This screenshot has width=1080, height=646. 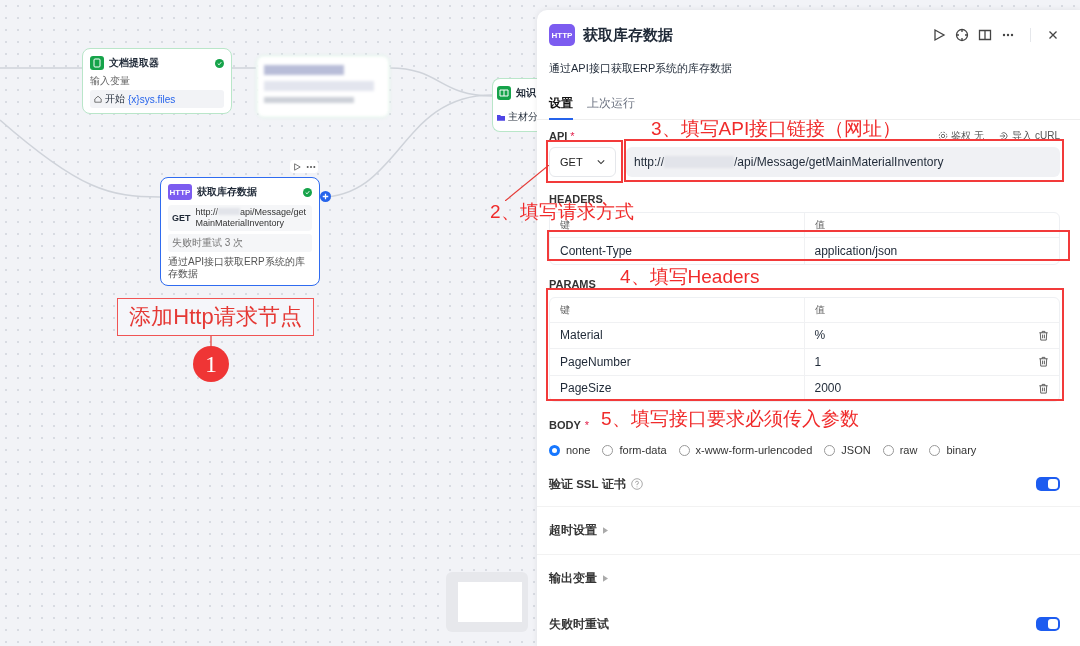 I want to click on params-label: PARAMS, so click(x=572, y=284).